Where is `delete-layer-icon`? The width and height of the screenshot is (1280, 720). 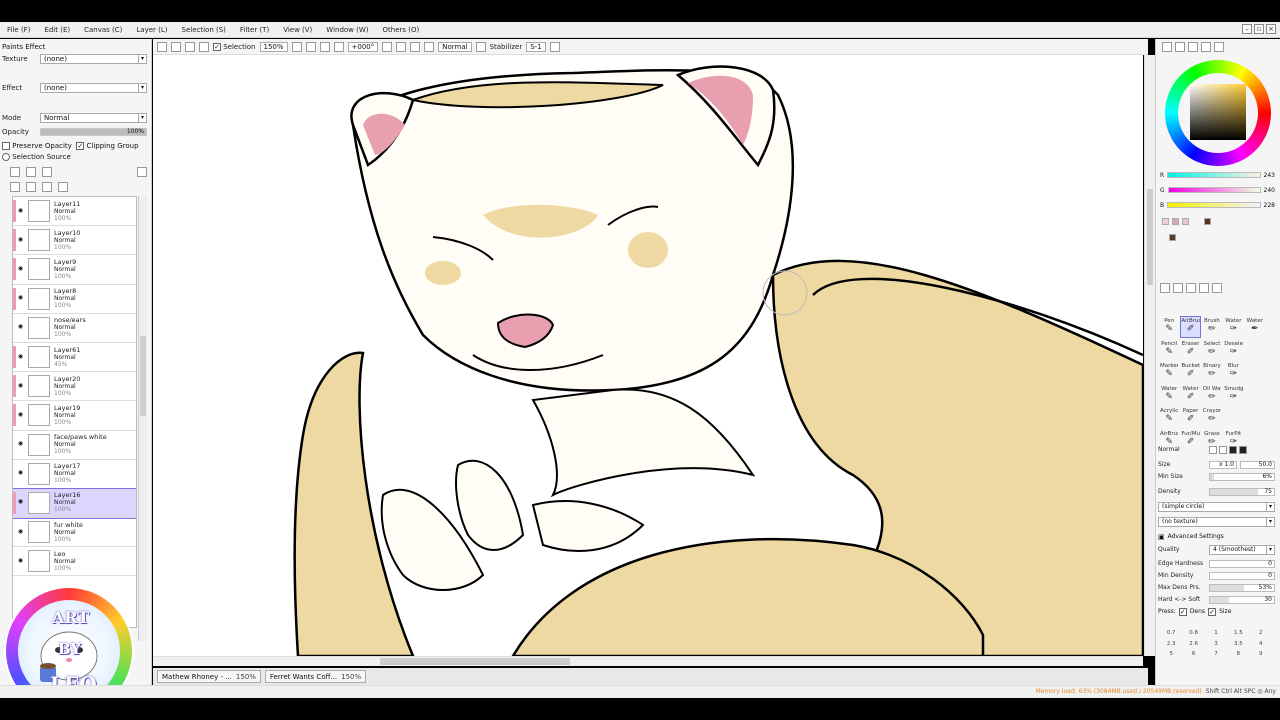 delete-layer-icon is located at coordinates (63, 187).